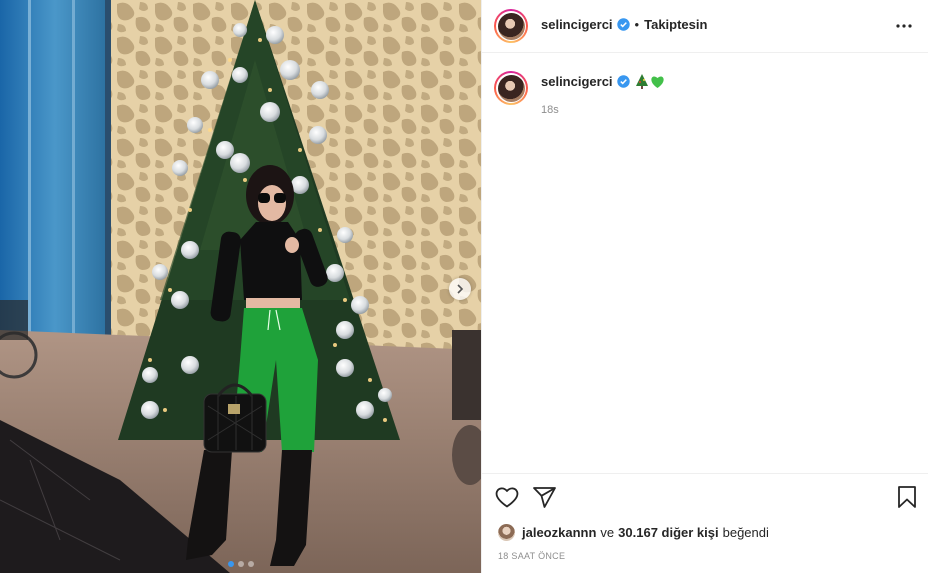  I want to click on caption-avatar, so click(511, 88).